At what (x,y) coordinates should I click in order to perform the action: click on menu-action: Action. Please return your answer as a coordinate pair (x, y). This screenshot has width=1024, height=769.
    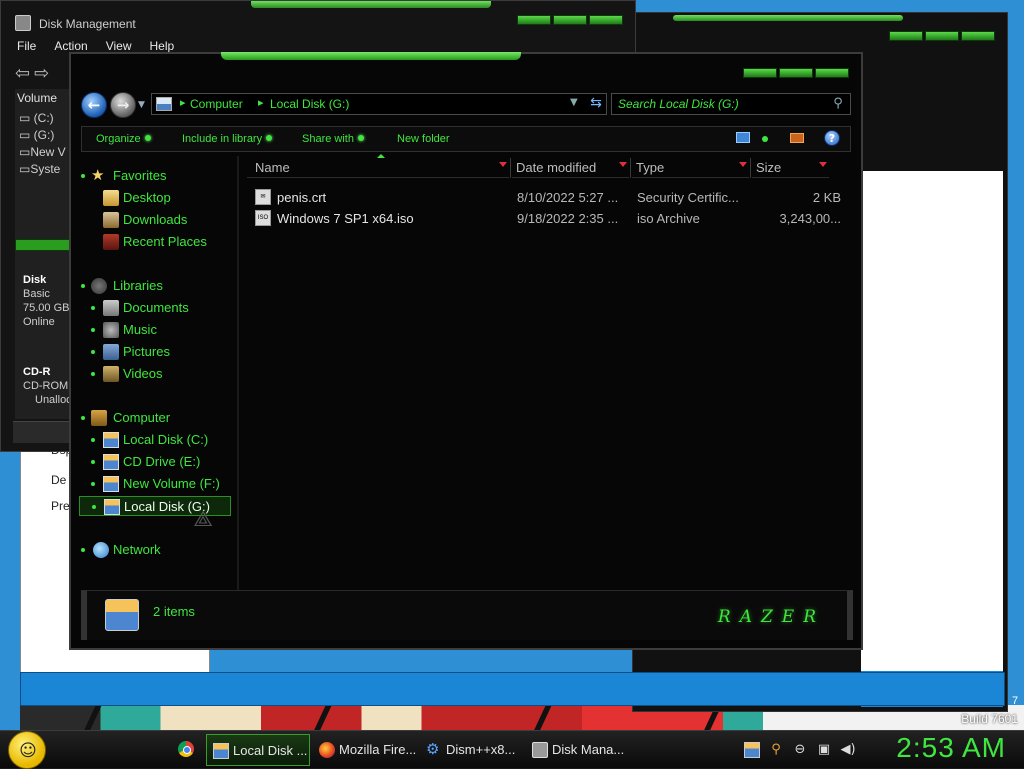
    Looking at the image, I should click on (70, 46).